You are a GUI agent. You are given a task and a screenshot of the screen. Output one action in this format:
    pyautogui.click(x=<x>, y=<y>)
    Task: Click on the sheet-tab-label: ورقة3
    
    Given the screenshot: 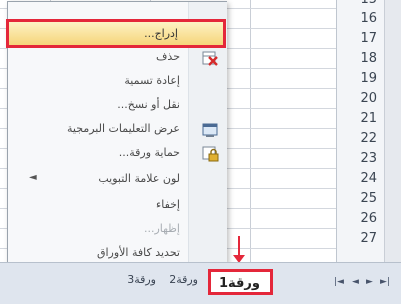 What is the action you would take?
    pyautogui.click(x=141, y=279)
    